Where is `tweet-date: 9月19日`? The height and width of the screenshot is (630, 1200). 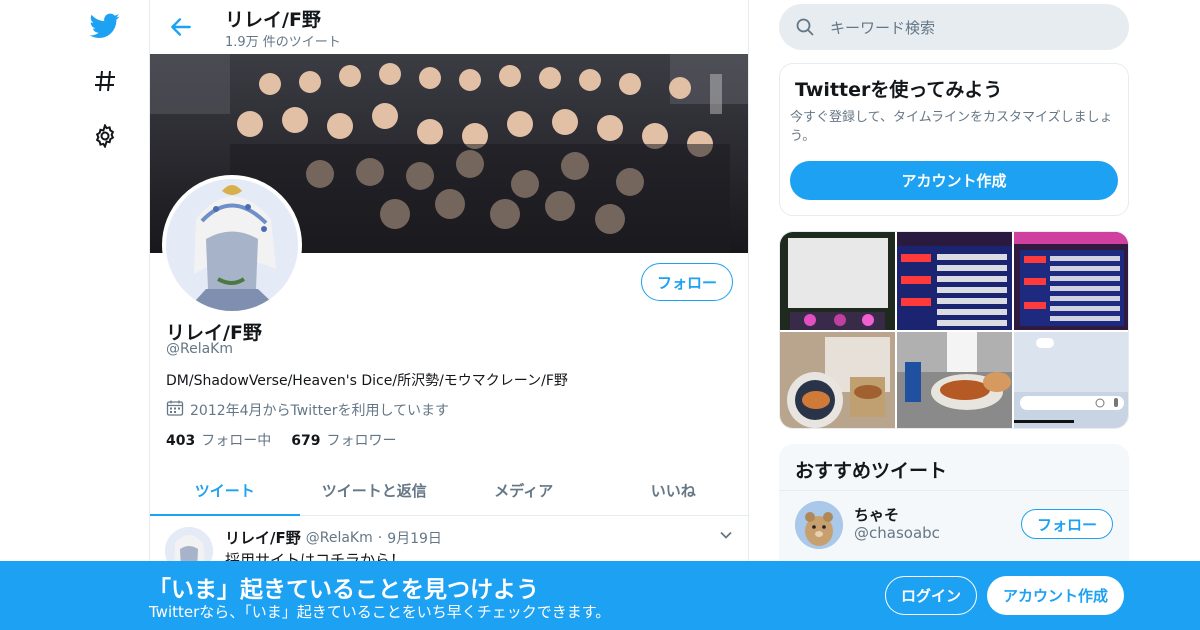
tweet-date: 9月19日 is located at coordinates (414, 538).